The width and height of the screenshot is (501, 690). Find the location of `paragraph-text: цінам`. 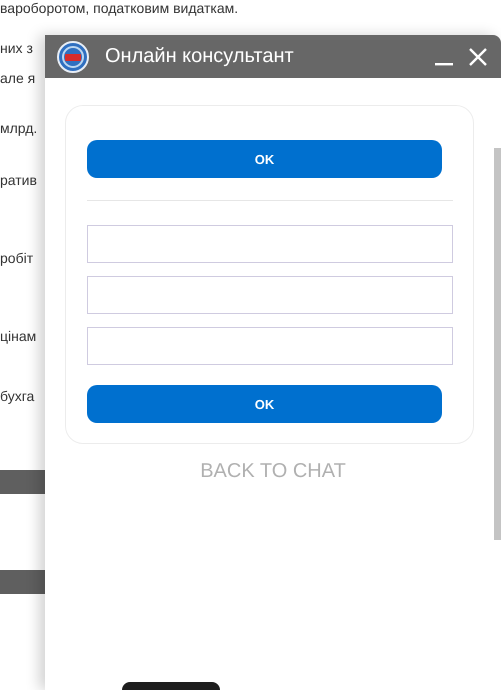

paragraph-text: цінам is located at coordinates (18, 336).